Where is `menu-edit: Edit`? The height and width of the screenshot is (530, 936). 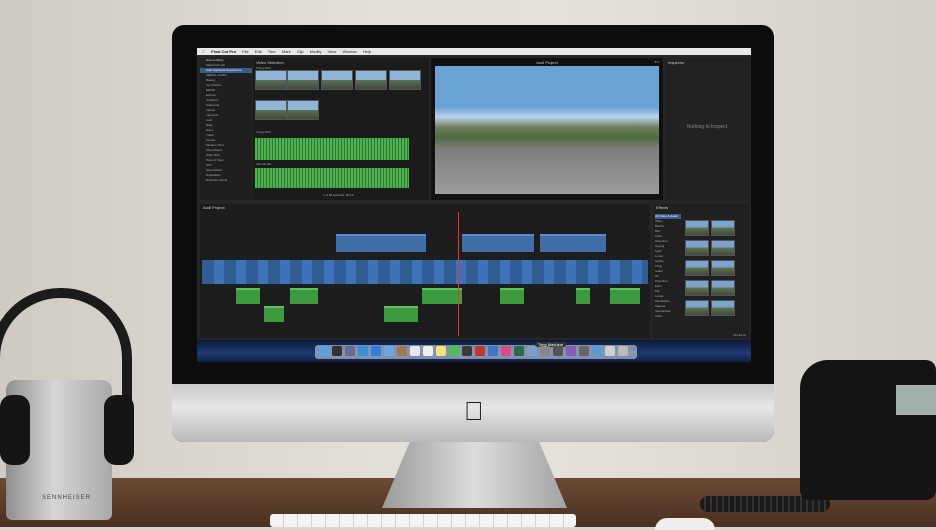 menu-edit: Edit is located at coordinates (258, 51).